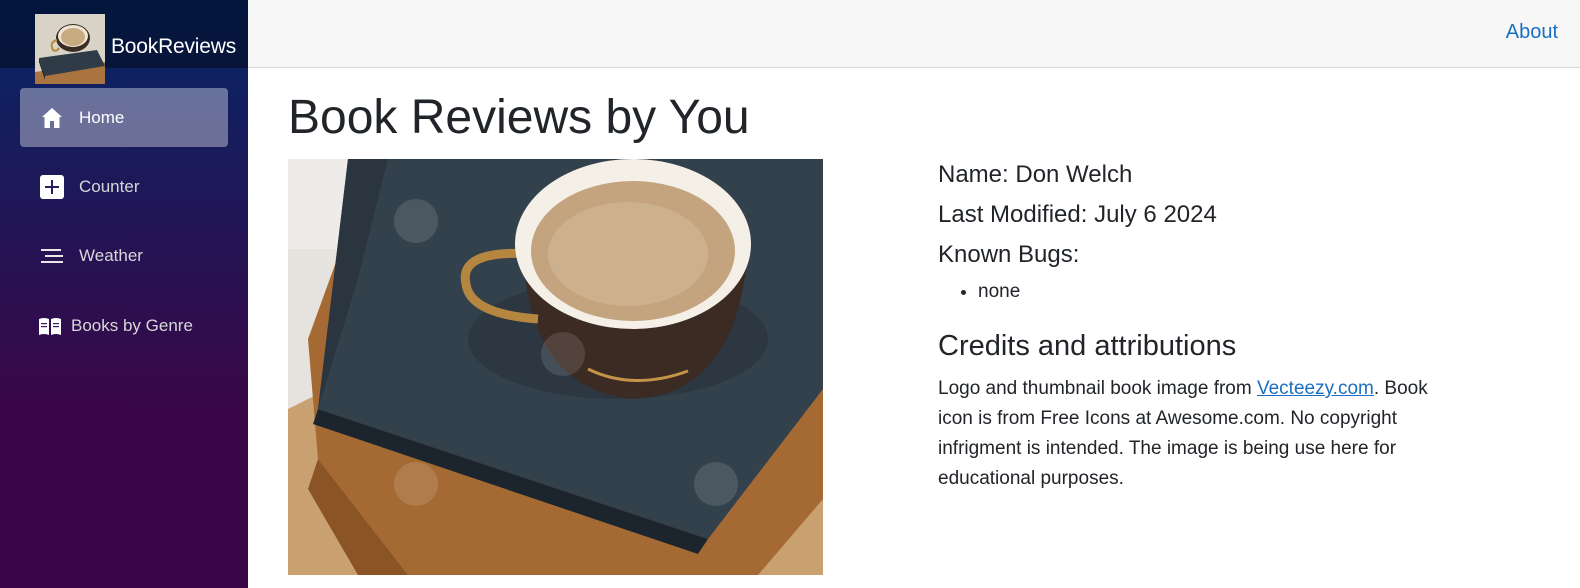 The image size is (1580, 588). What do you see at coordinates (173, 47) in the screenshot?
I see `brand-name: BookReviews` at bounding box center [173, 47].